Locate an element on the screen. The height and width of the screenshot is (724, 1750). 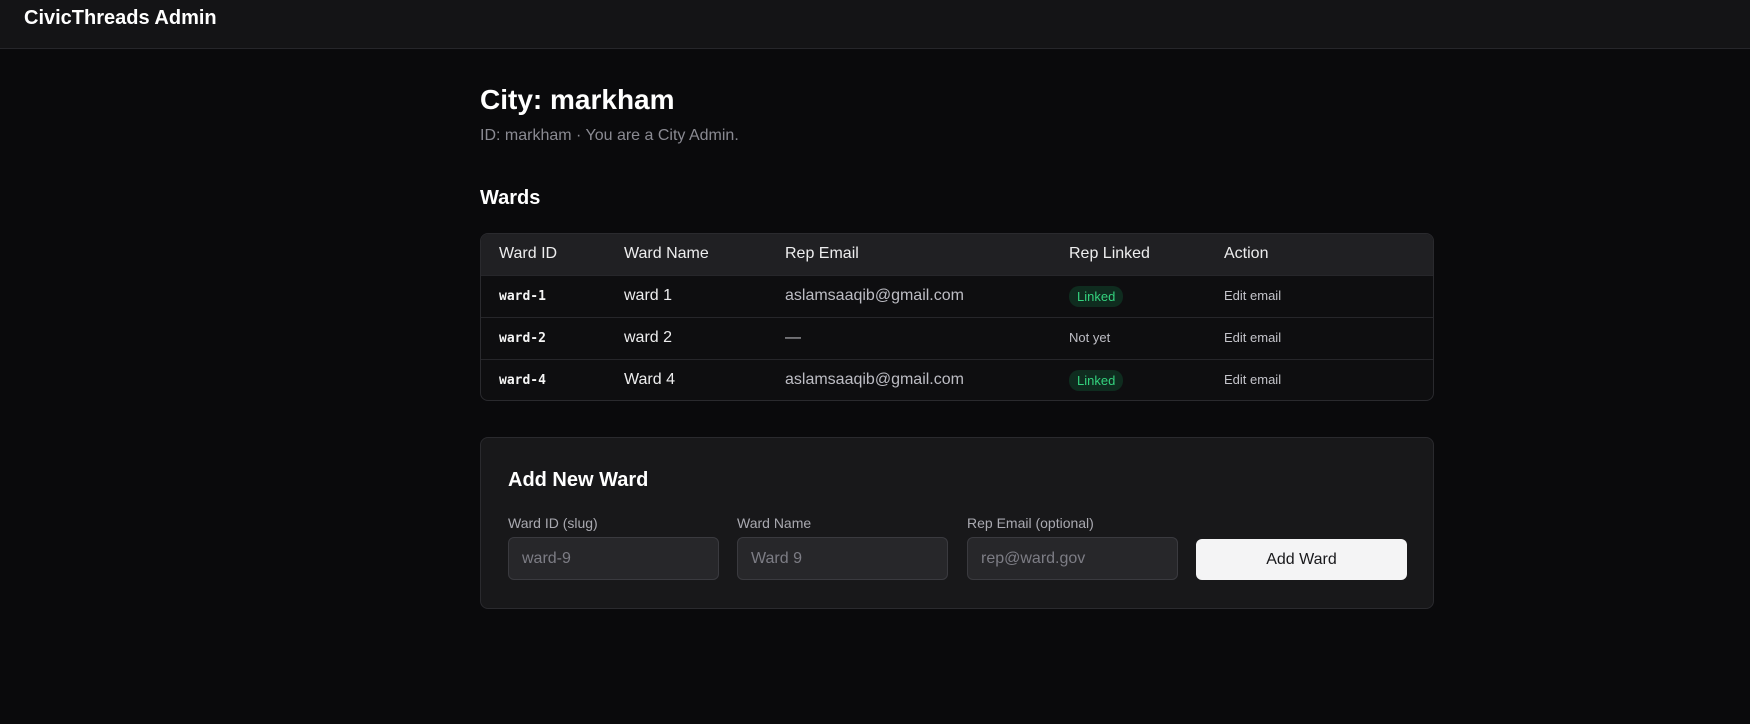
ward-name-cell: ward 2 is located at coordinates (648, 337).